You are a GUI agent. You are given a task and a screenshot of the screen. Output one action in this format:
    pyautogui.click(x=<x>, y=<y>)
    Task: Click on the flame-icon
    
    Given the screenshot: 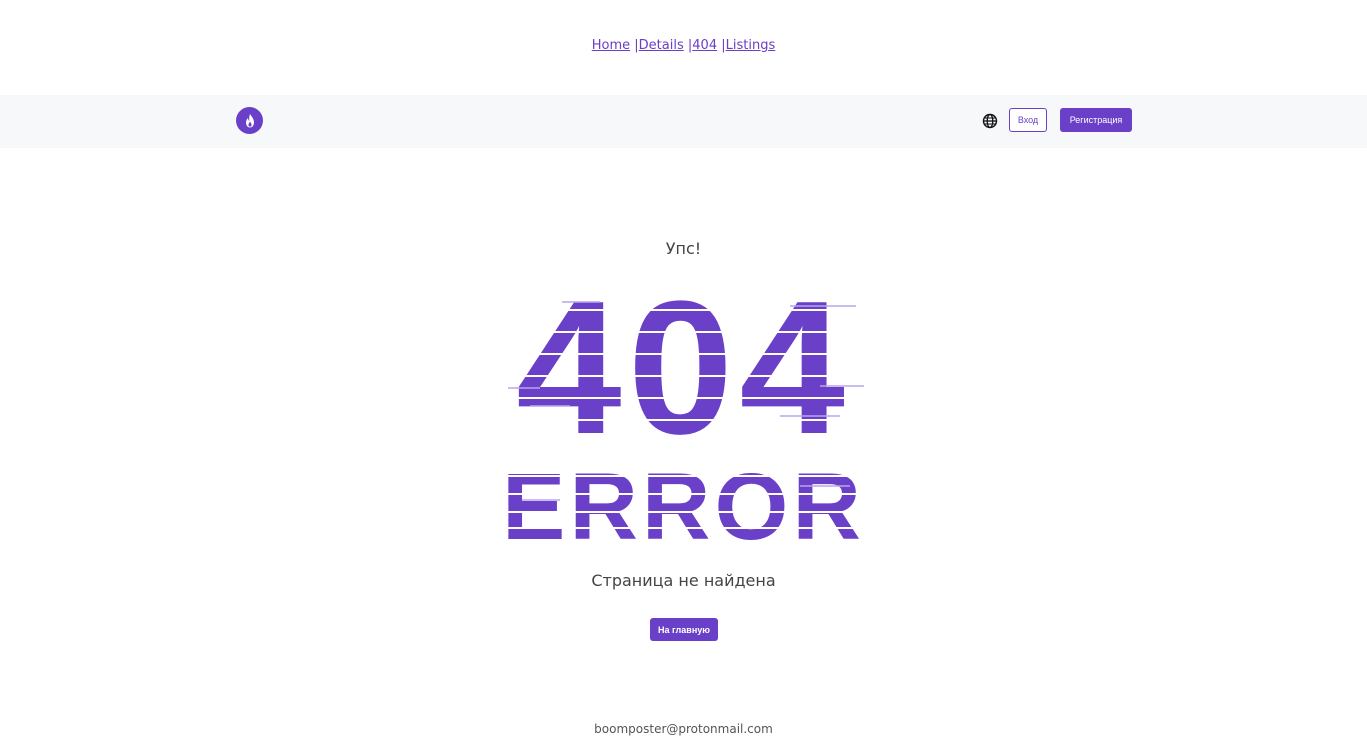 What is the action you would take?
    pyautogui.click(x=249, y=120)
    